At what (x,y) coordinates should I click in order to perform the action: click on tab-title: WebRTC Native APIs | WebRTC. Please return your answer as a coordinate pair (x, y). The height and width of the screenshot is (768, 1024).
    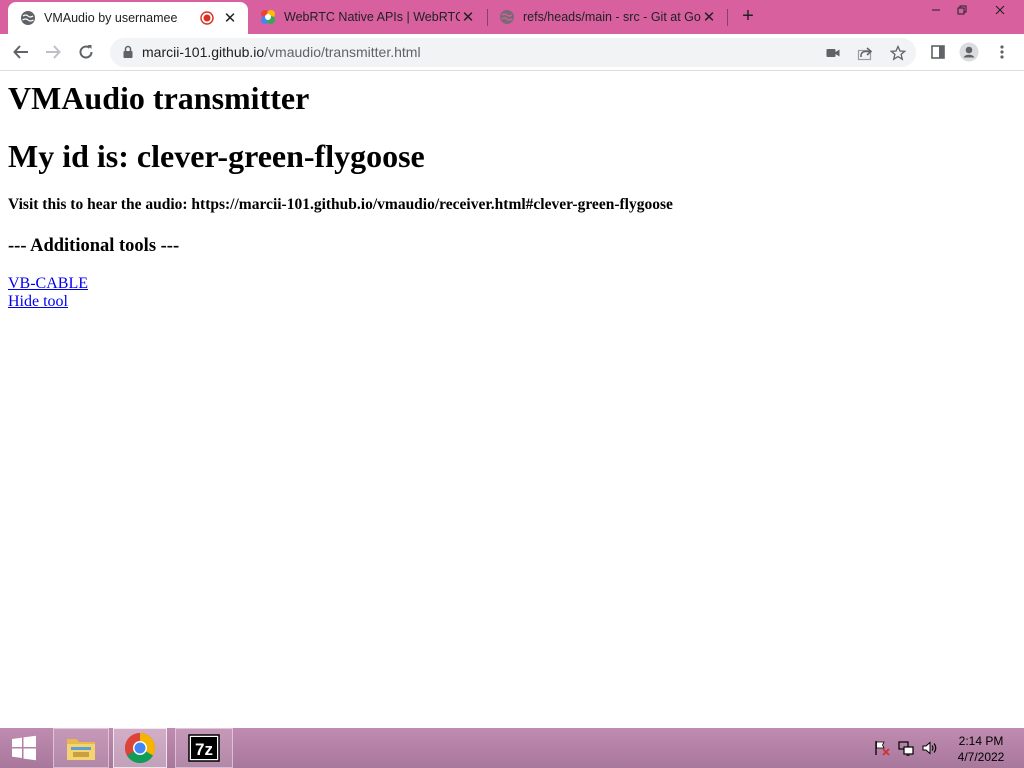
    Looking at the image, I should click on (372, 17).